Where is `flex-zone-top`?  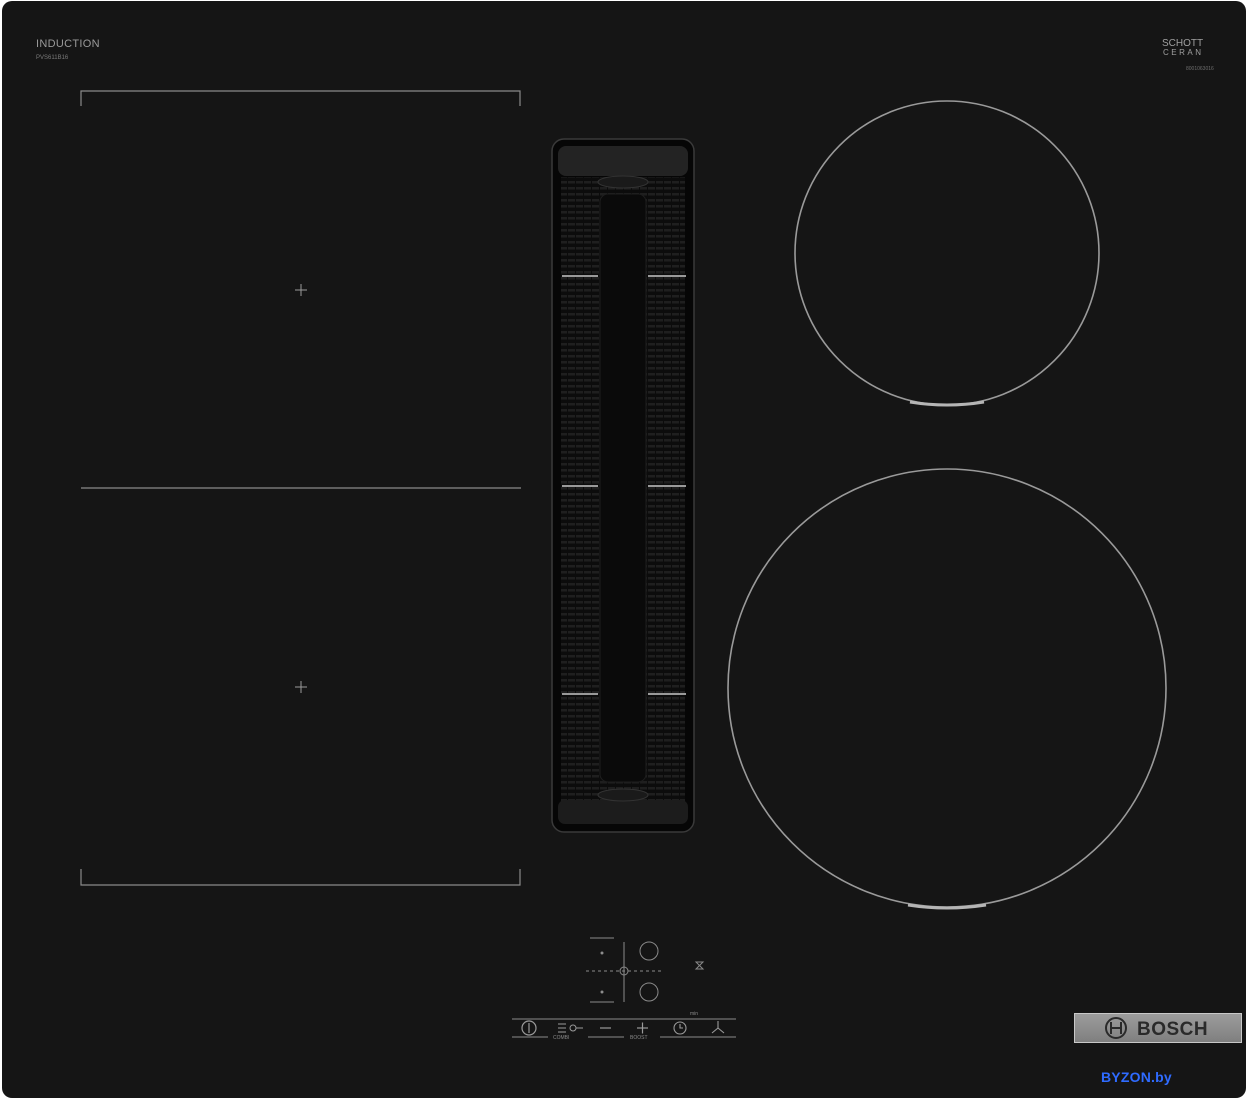
flex-zone-top is located at coordinates (300, 193).